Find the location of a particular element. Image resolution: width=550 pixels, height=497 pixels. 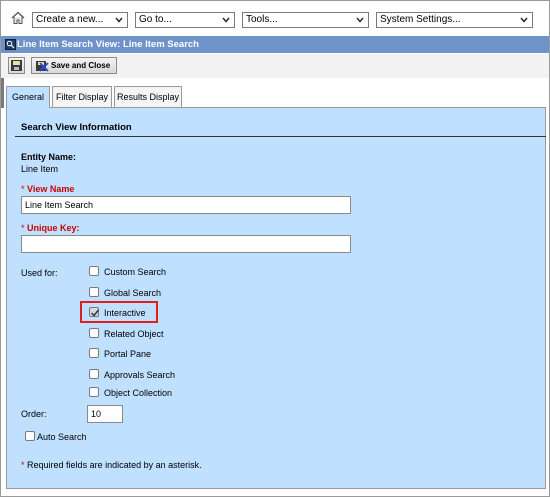

search-view-icon is located at coordinates (10, 44).